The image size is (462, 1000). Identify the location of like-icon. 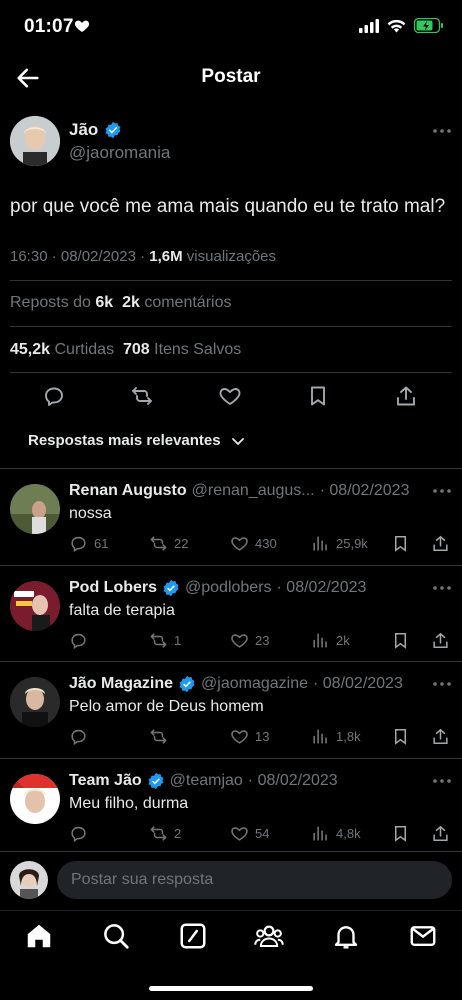
(230, 396).